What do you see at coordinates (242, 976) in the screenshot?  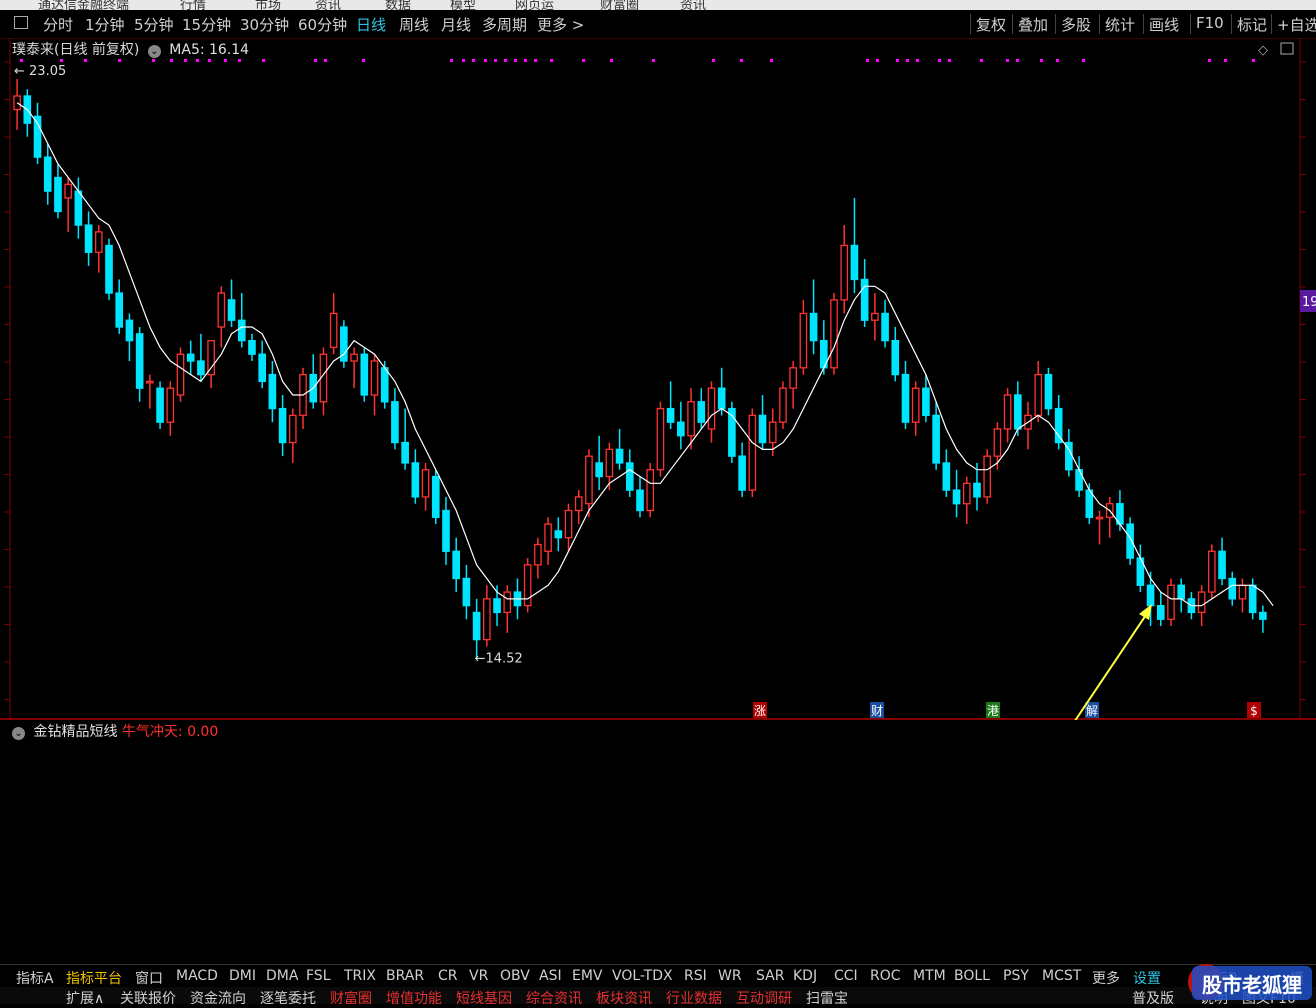 I see `indicator-tab: DMI` at bounding box center [242, 976].